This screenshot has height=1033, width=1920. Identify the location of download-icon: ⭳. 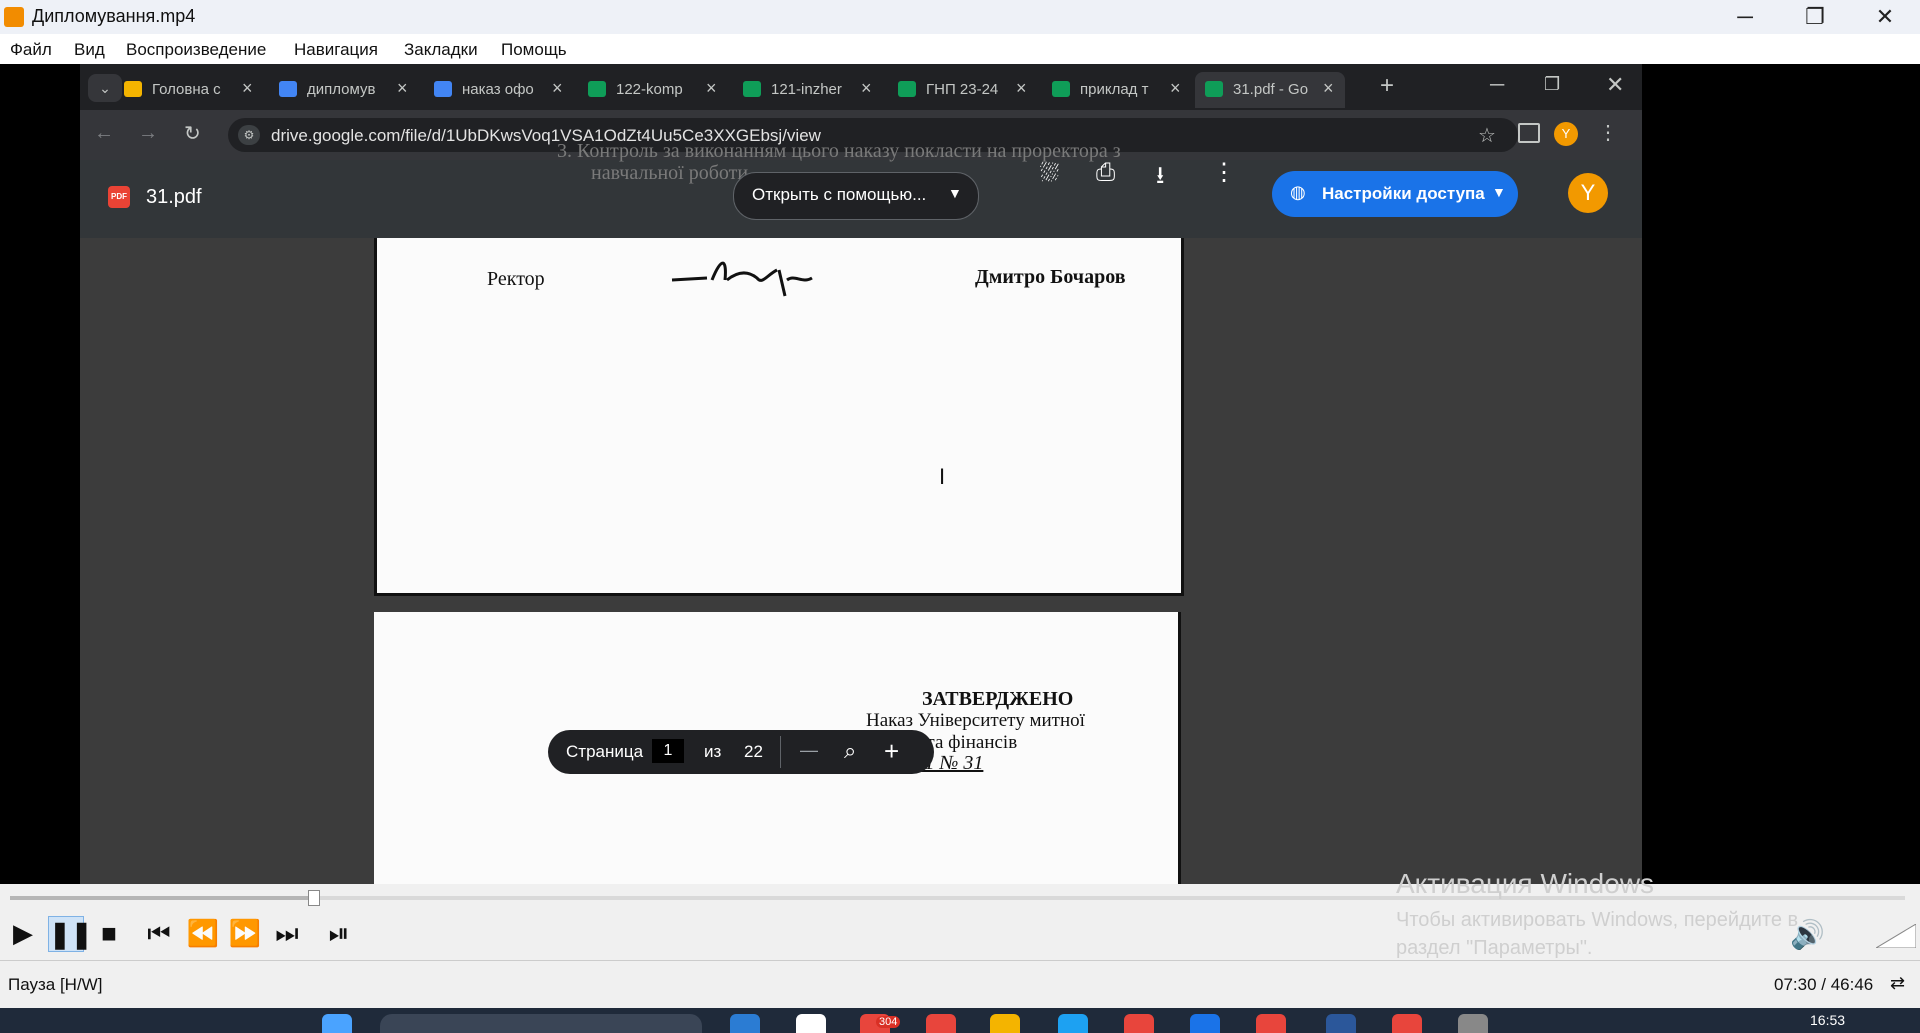
(1160, 178).